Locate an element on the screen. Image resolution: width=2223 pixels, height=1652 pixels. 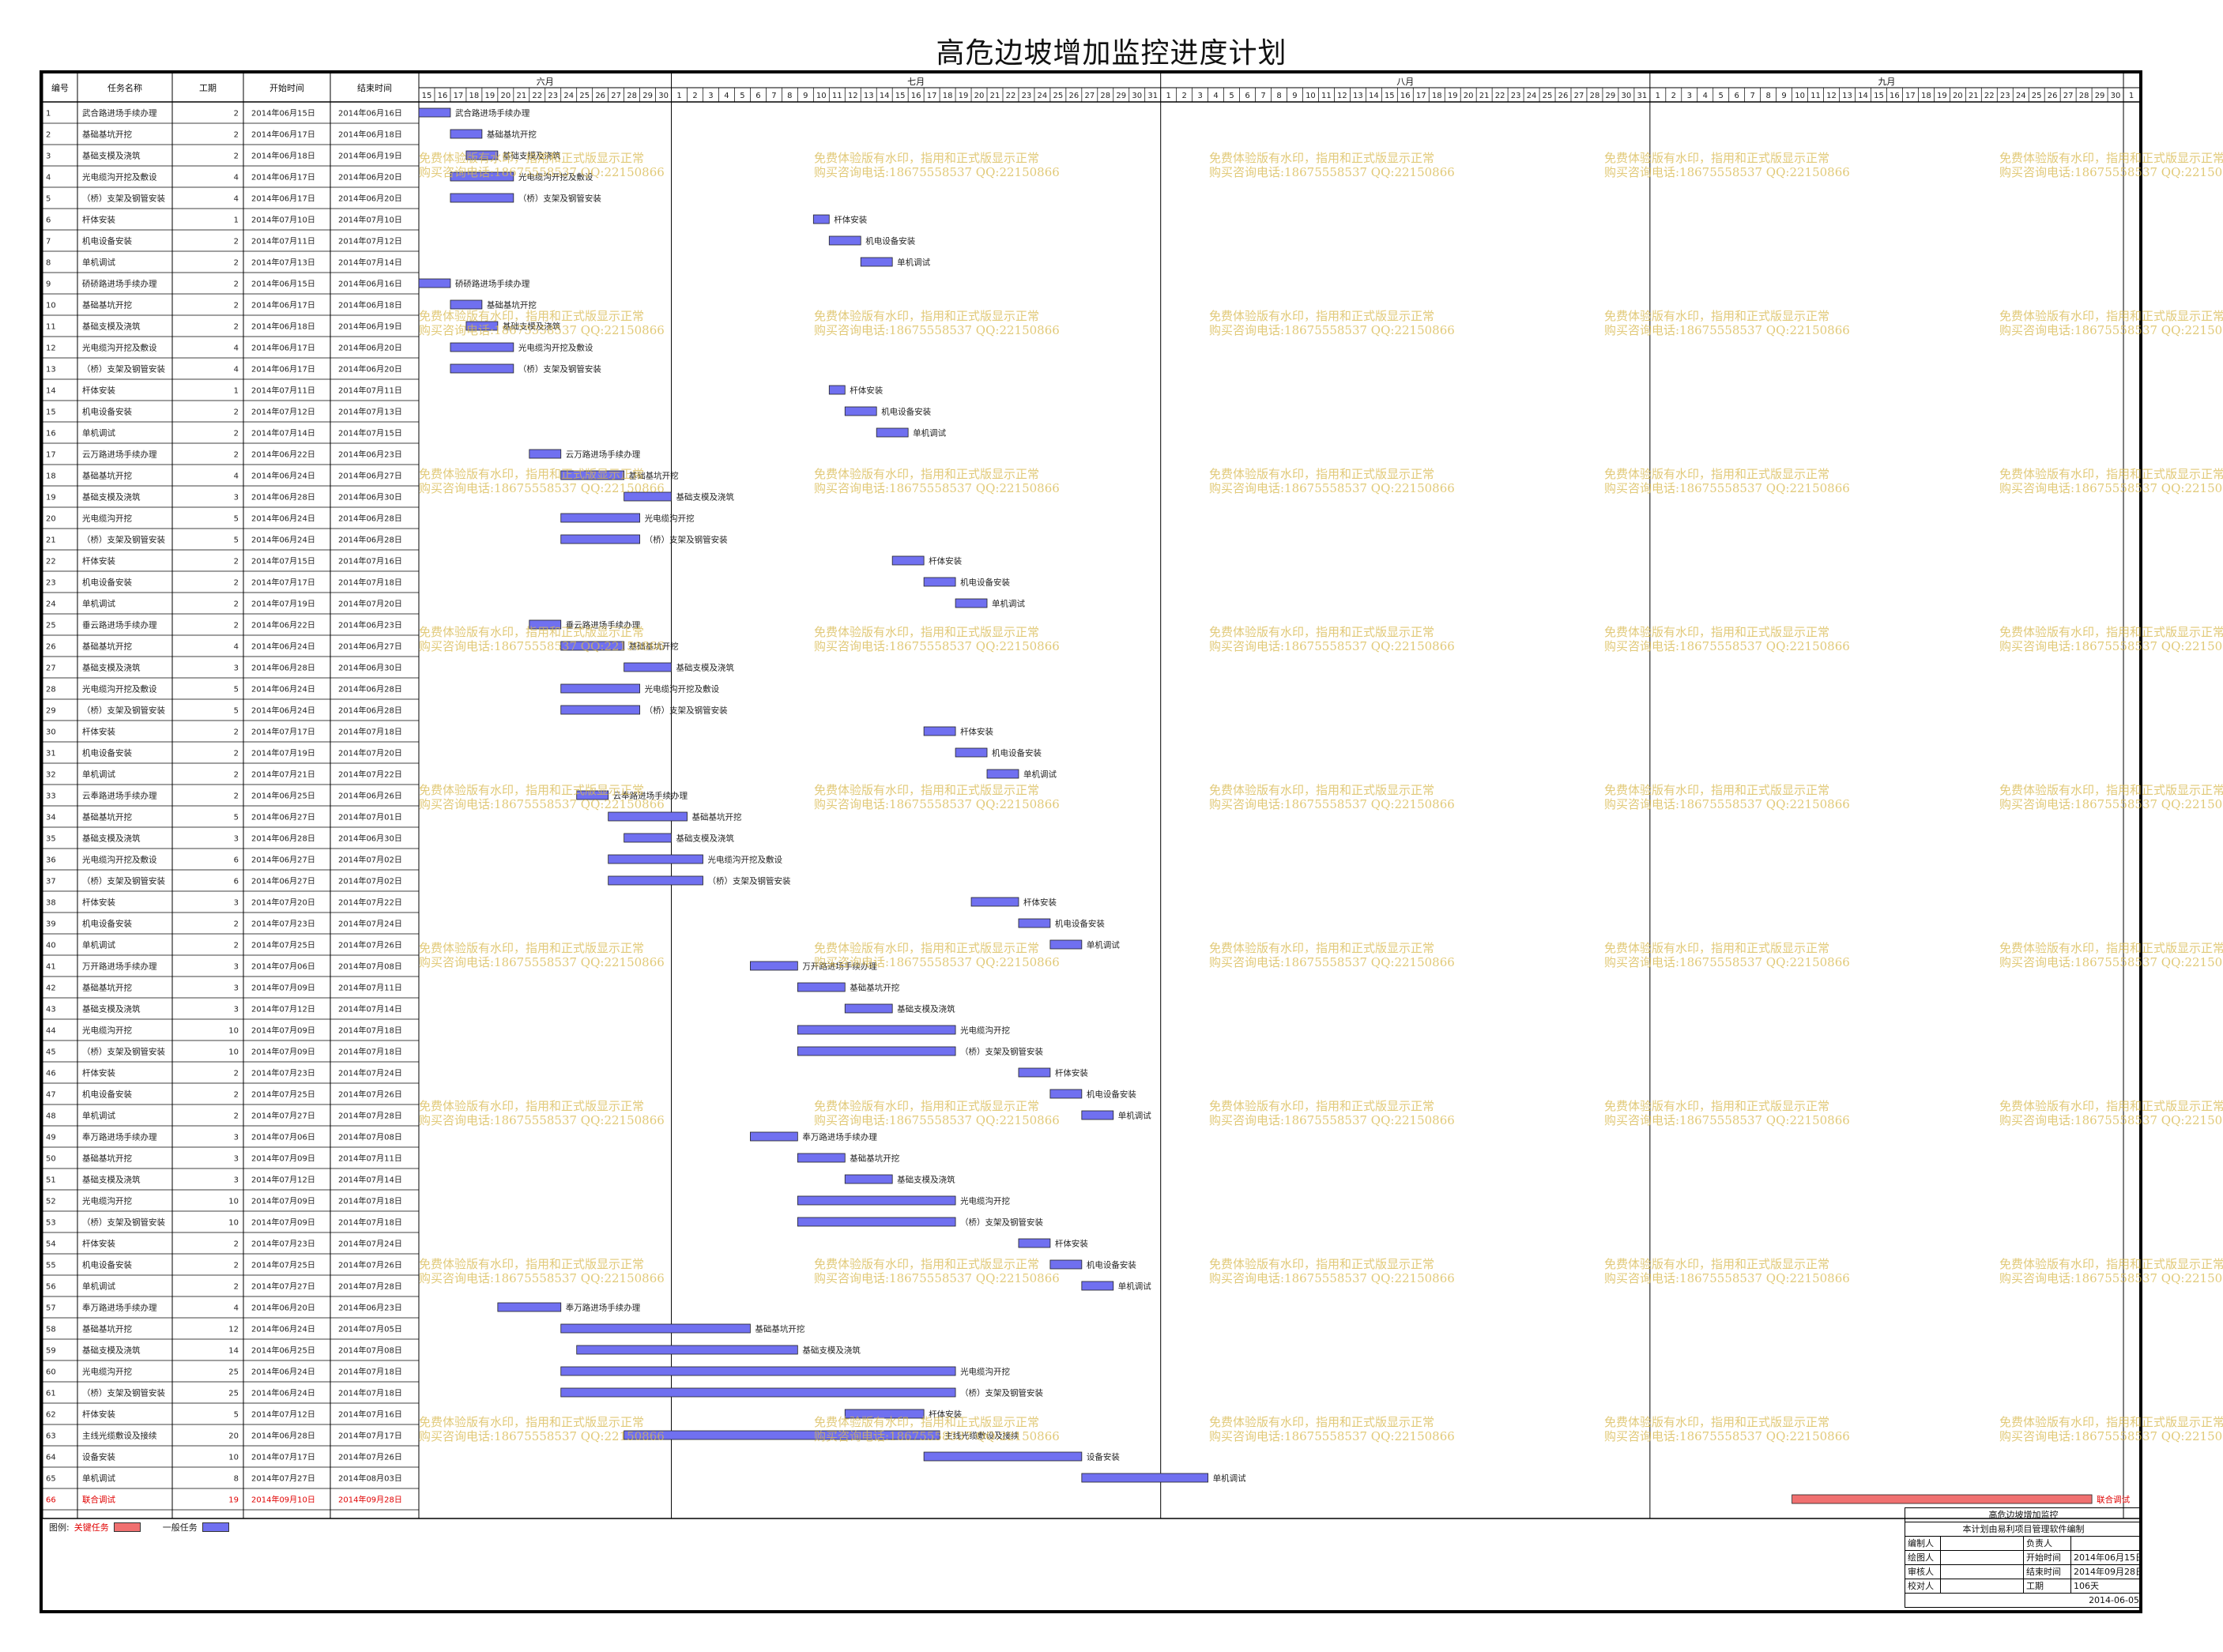
task-end: 2014年07月15日 is located at coordinates (370, 433).